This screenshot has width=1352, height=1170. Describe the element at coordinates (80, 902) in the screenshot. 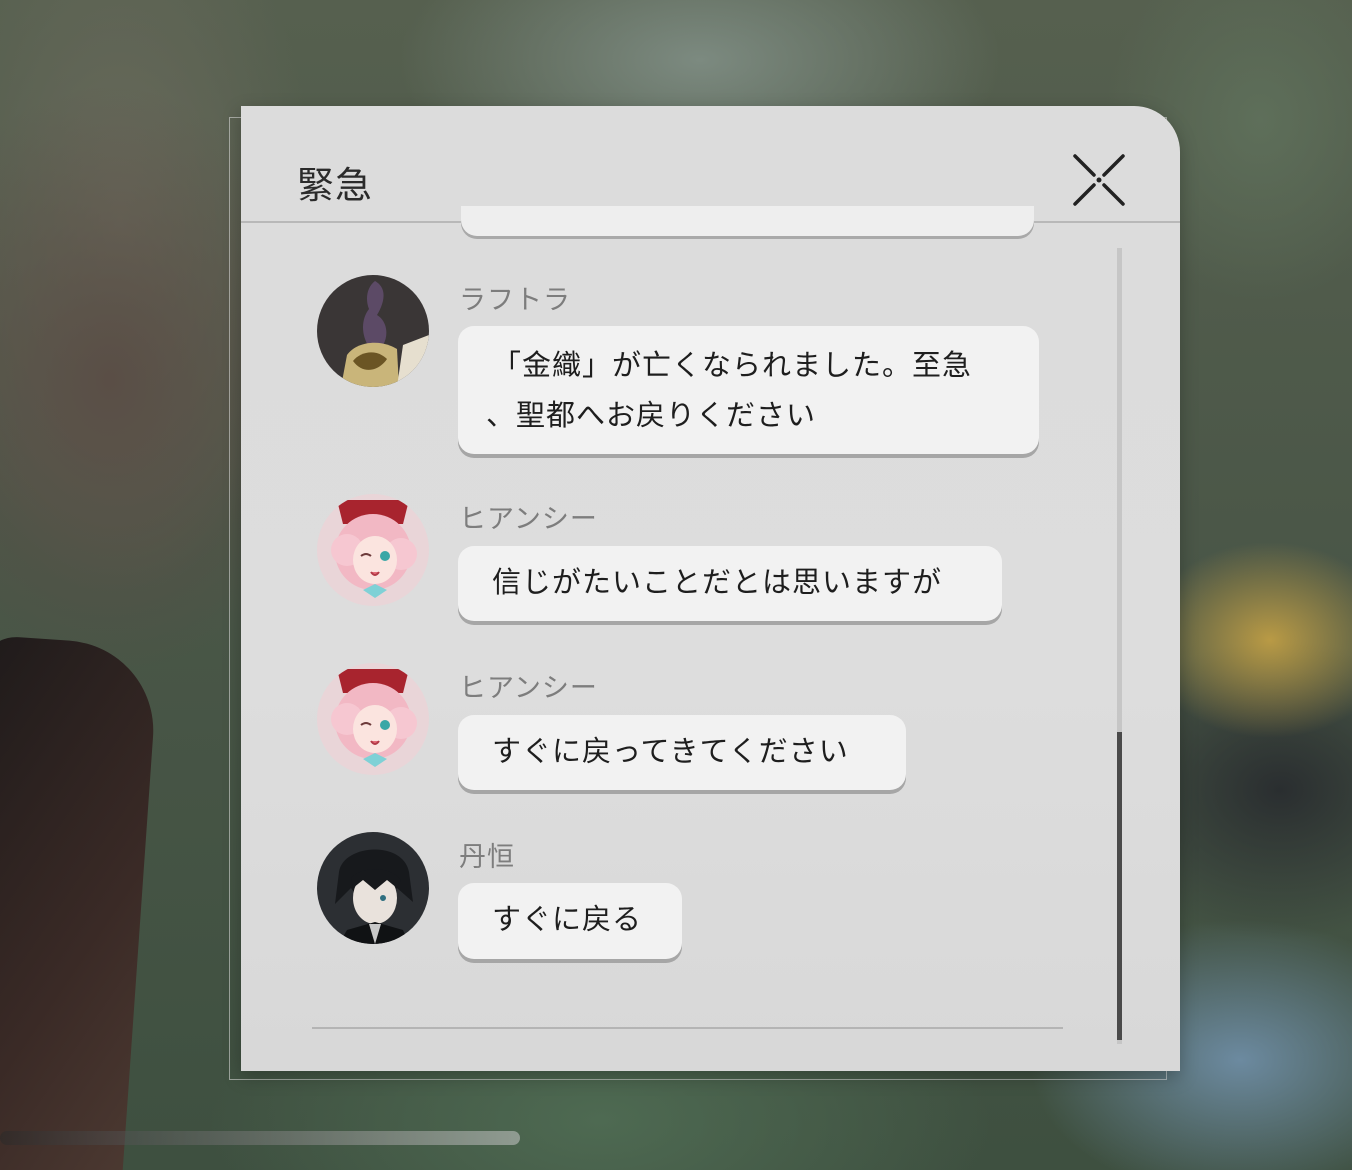

I see `character-silhouette` at that location.